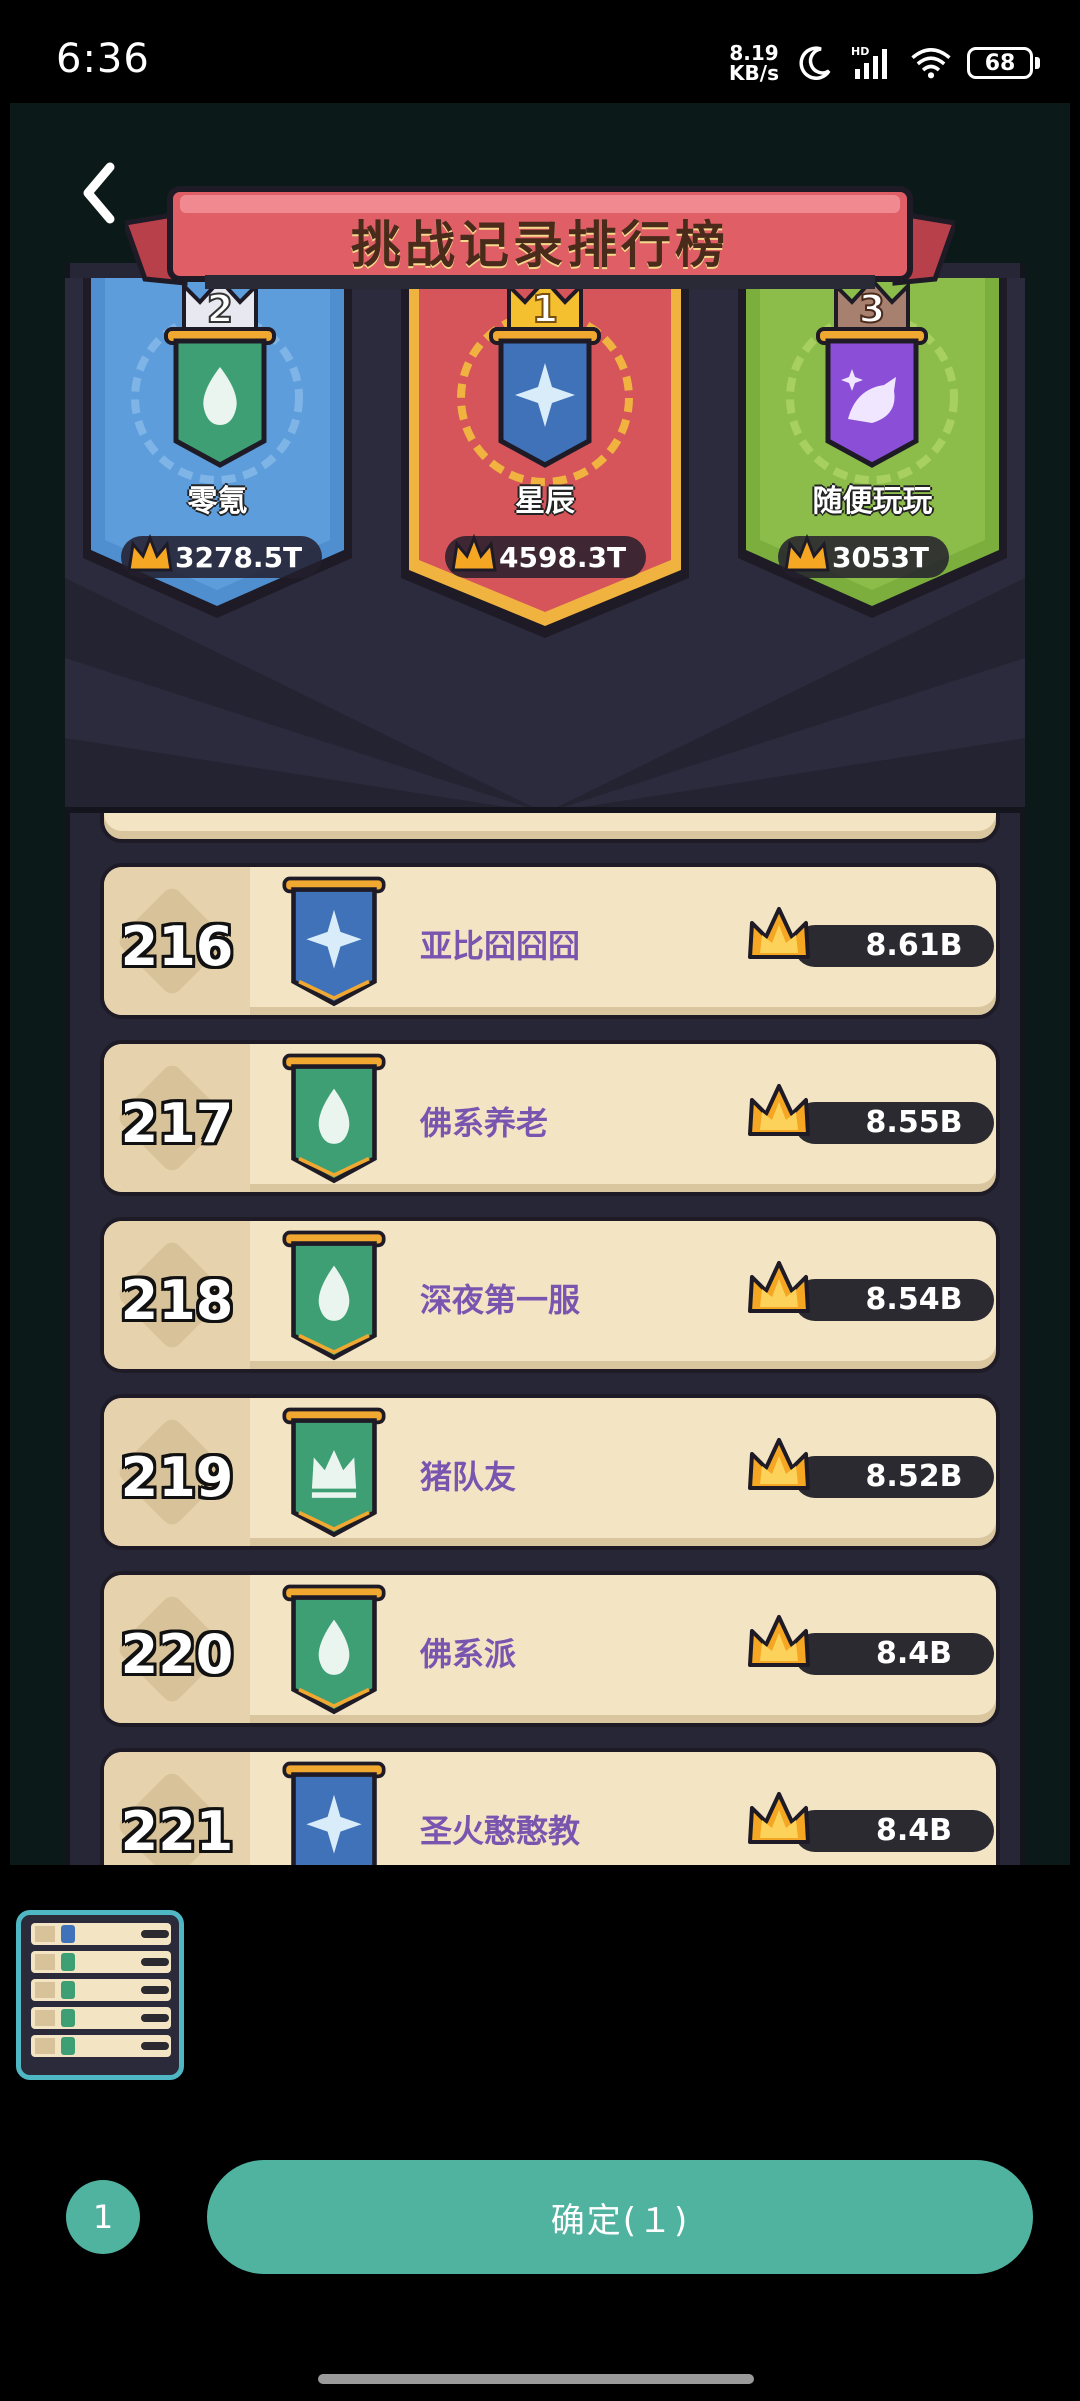 This screenshot has height=2401, width=1080. What do you see at coordinates (177, 1831) in the screenshot?
I see `rank-number: 221` at bounding box center [177, 1831].